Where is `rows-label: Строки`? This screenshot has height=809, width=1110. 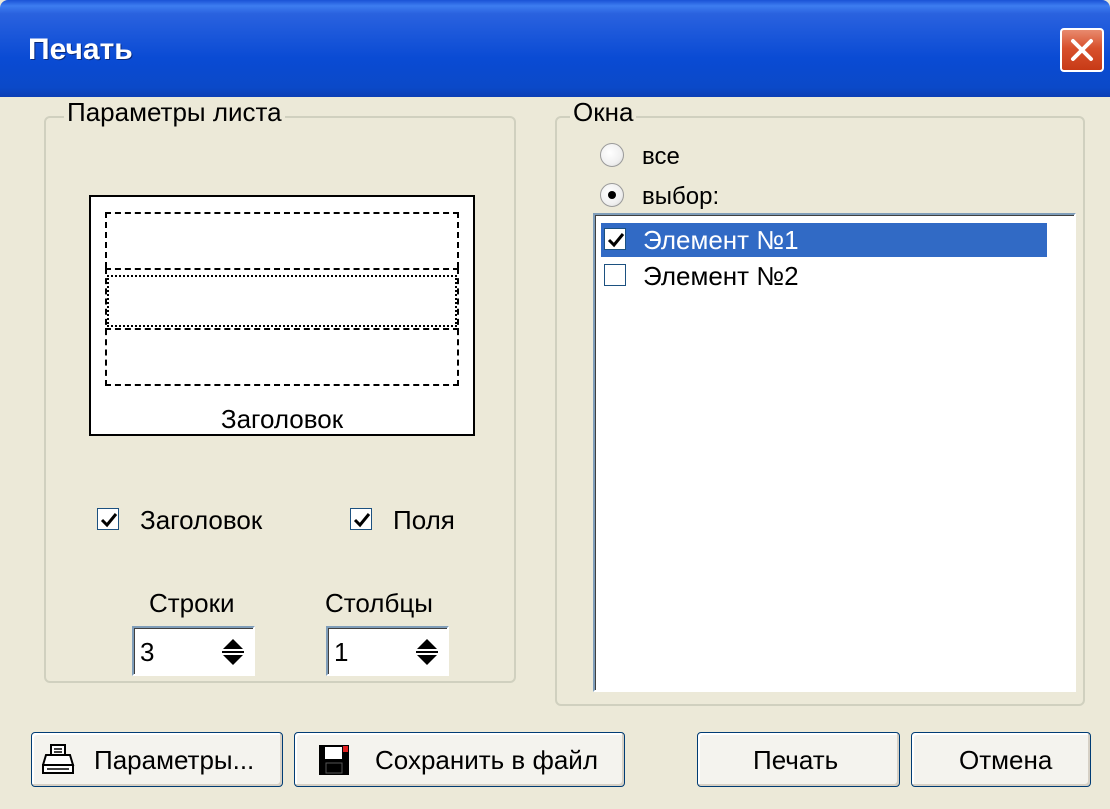
rows-label: Строки is located at coordinates (192, 603).